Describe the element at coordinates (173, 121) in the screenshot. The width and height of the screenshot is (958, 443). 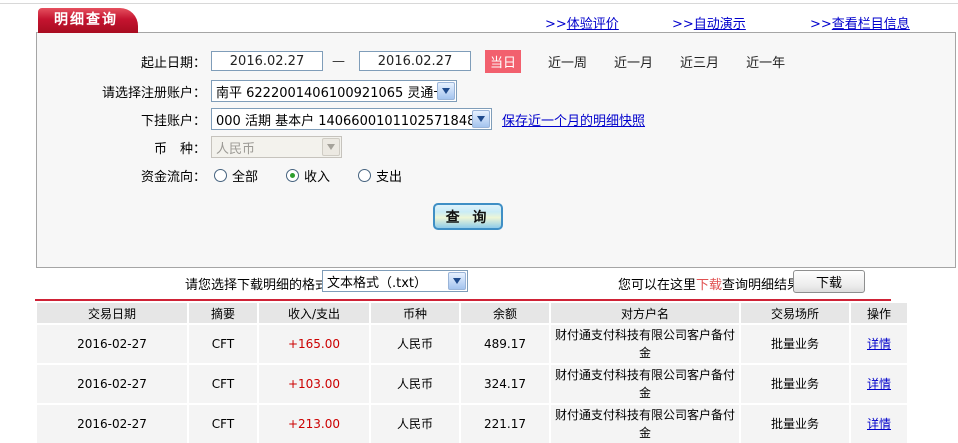
I see `sub-account-label: 下挂账户：` at that location.